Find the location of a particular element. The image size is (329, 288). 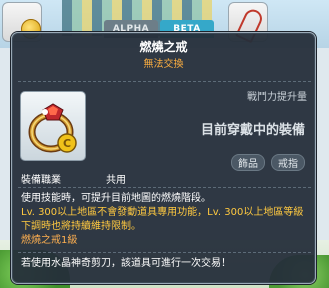

item-description: 使用技能時，可提升目前地圖的燃燒階段。 is located at coordinates (116, 198).